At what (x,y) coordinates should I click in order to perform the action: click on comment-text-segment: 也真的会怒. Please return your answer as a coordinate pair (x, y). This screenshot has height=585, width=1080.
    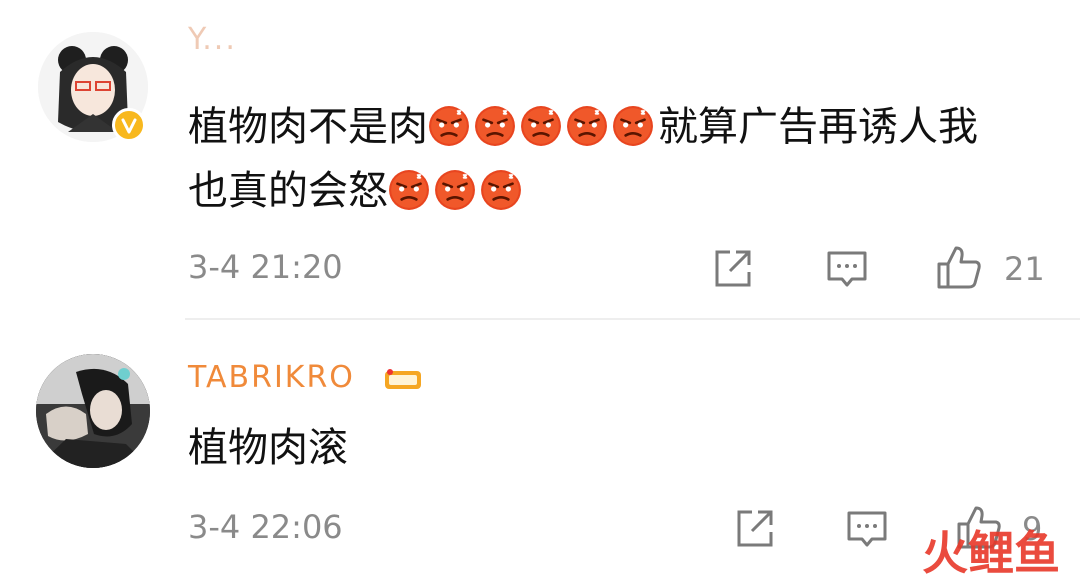
    Looking at the image, I should click on (288, 191).